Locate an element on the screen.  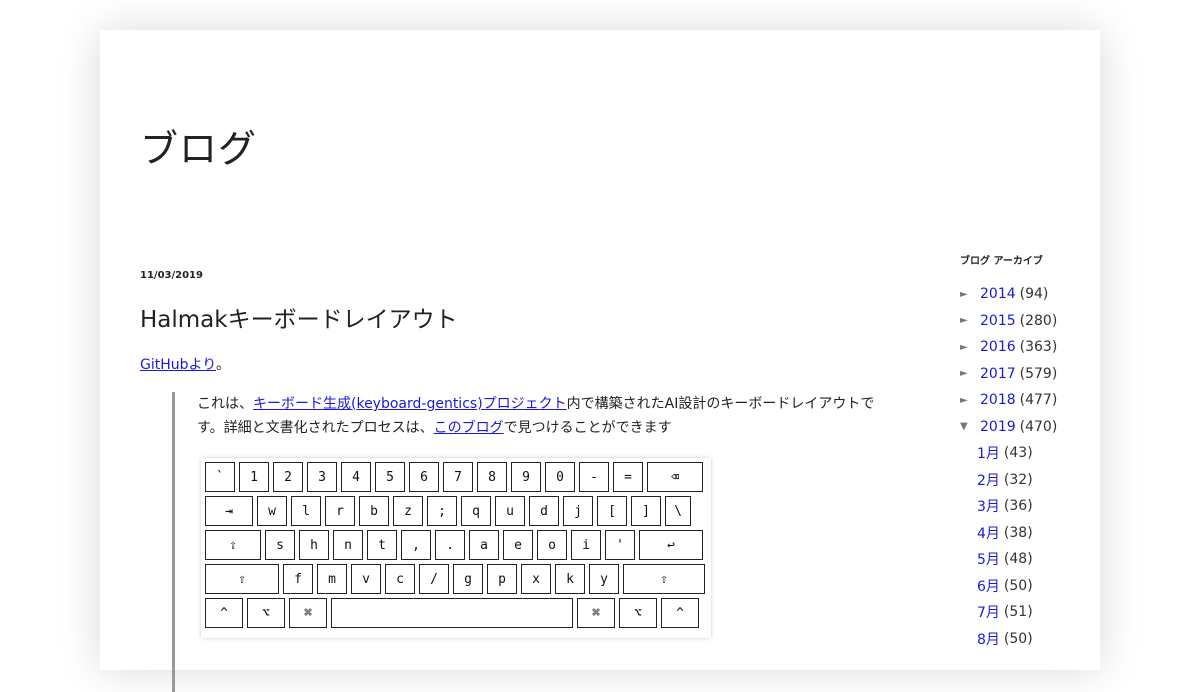
archive-month-item: 3月 (36) is located at coordinates (1020, 506).